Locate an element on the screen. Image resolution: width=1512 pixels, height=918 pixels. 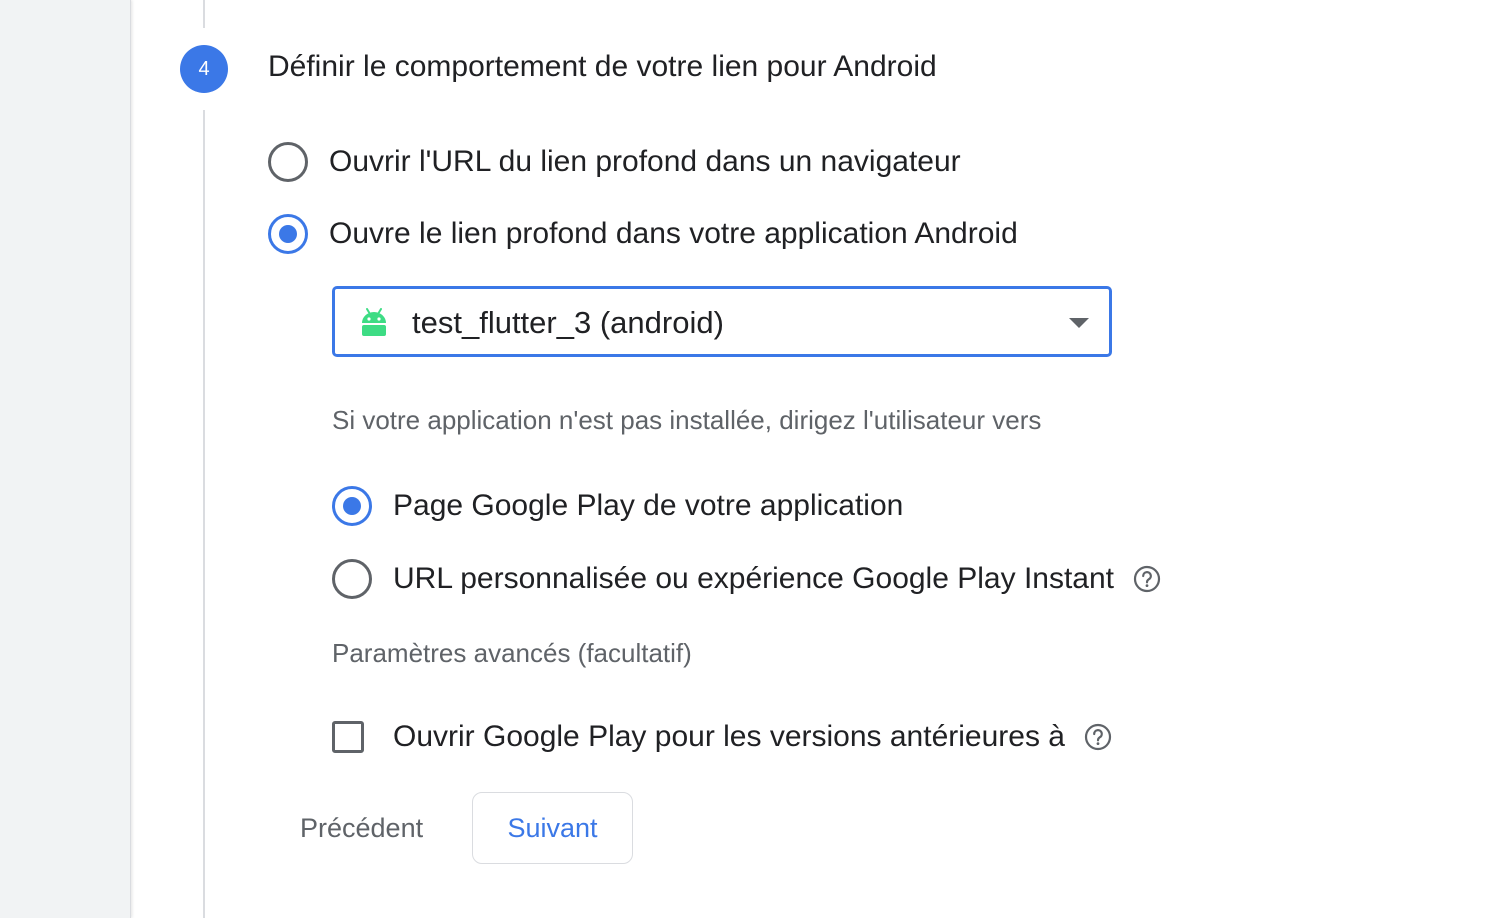
radio-google-play-page: Page Google Play de votre application is located at coordinates (617, 506).